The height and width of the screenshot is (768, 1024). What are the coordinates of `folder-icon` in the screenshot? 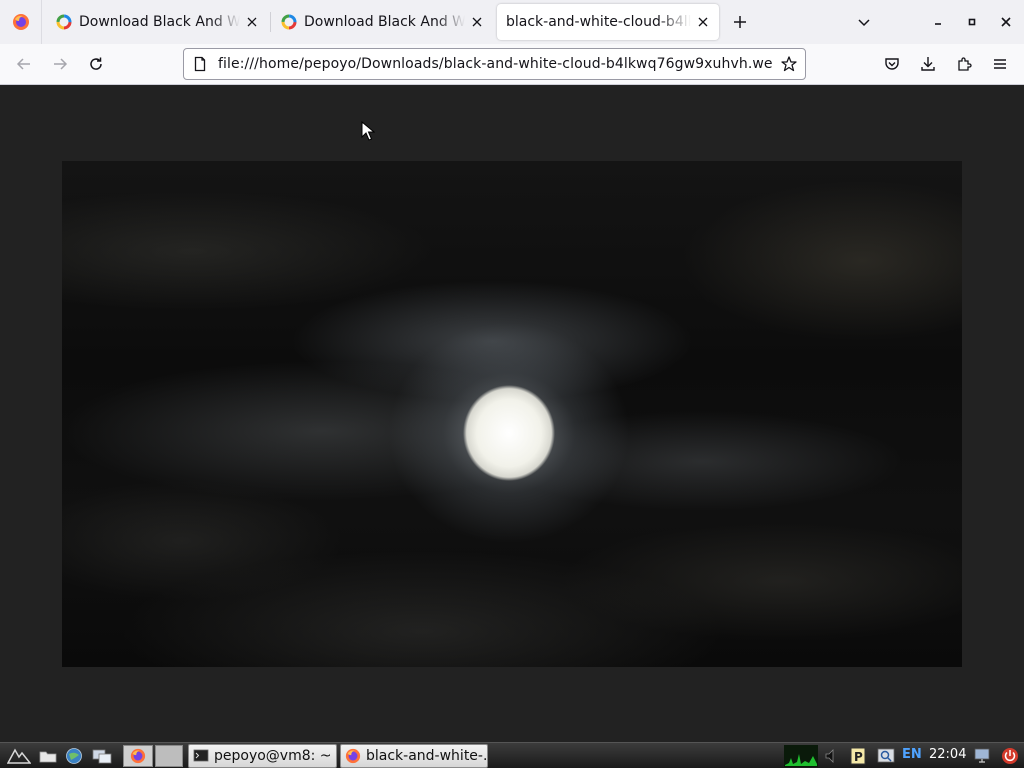 It's located at (48, 757).